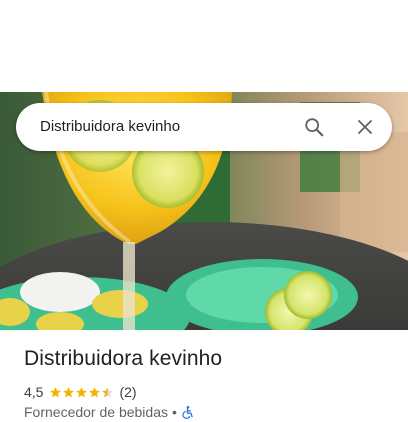  Describe the element at coordinates (34, 392) in the screenshot. I see `rating-value: 4,5` at that location.